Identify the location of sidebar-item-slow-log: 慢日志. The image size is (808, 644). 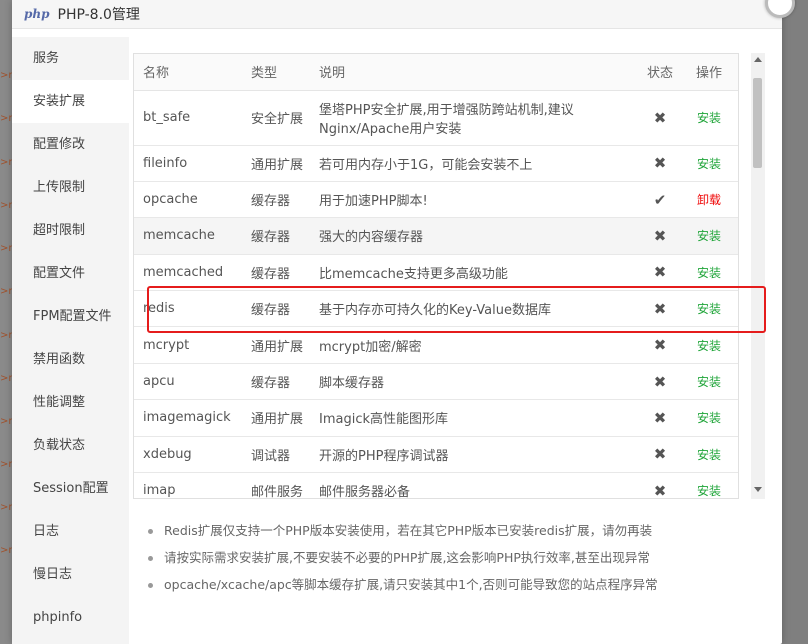
(70, 574).